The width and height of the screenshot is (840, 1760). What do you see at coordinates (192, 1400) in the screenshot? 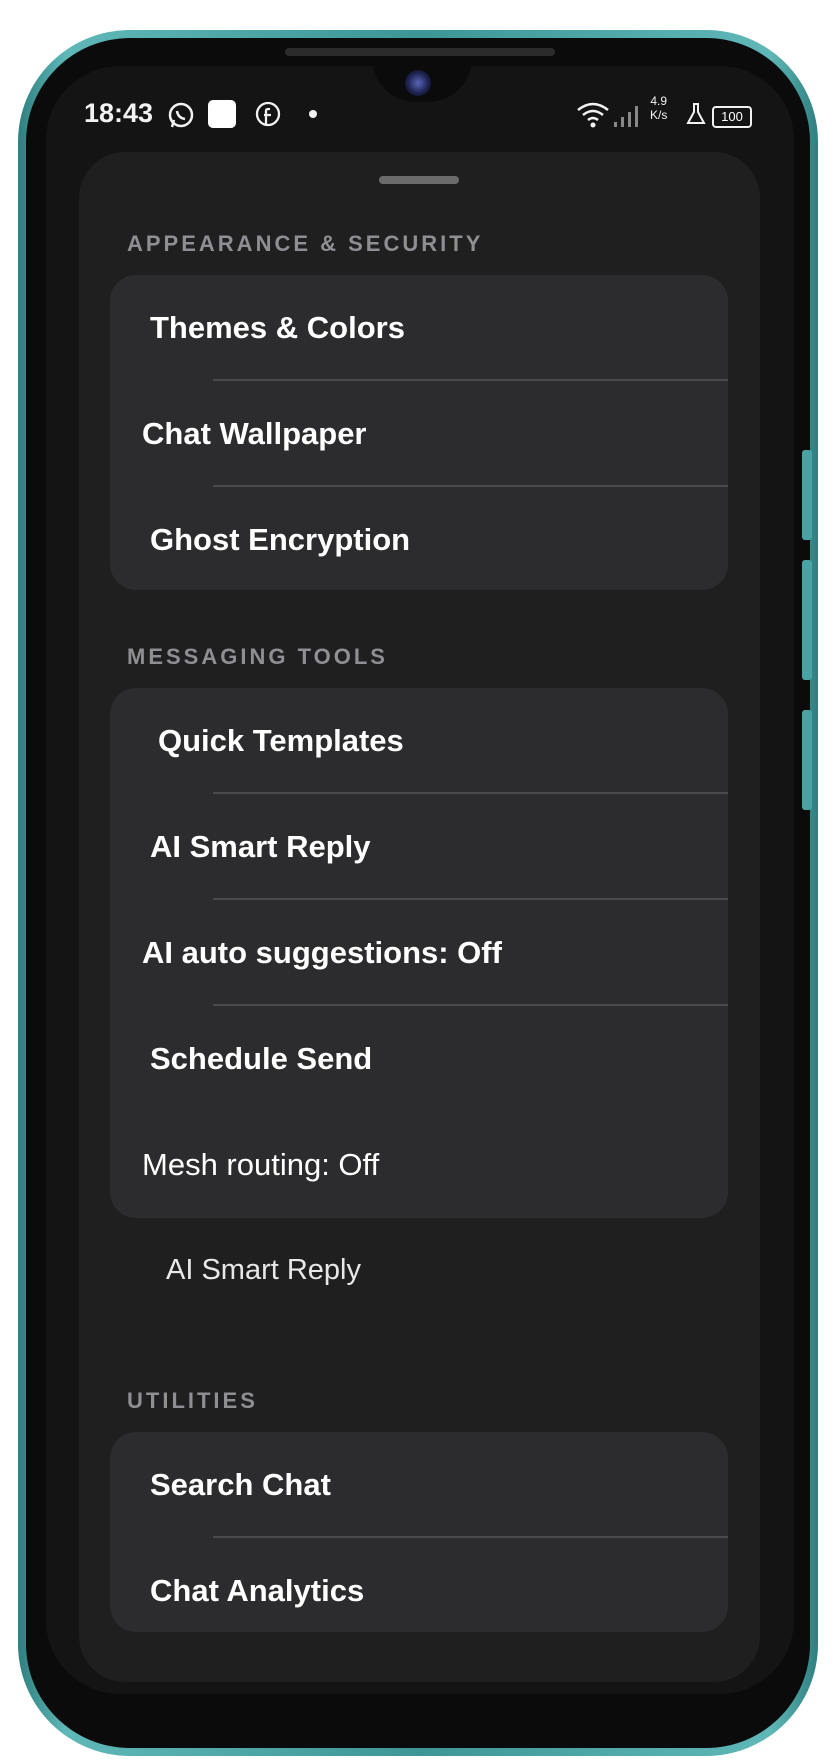
I see `section-title-utilities: UTILITIES` at bounding box center [192, 1400].